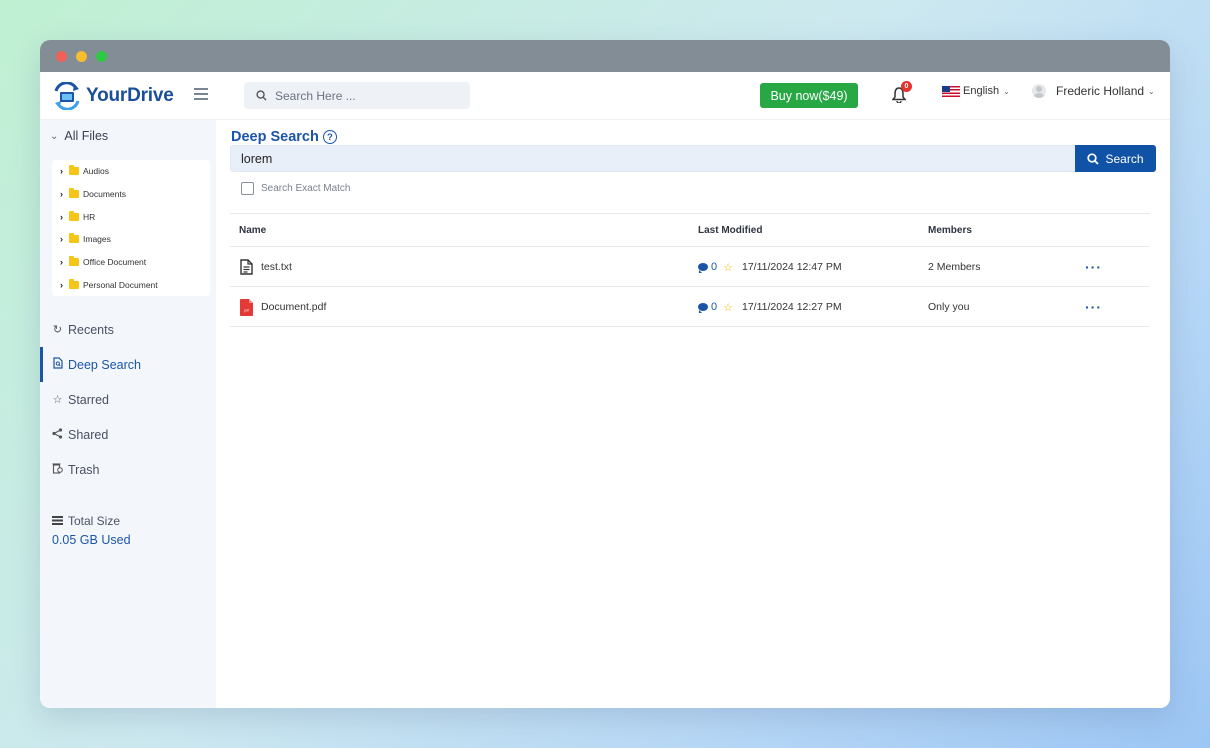 Image resolution: width=1210 pixels, height=748 pixels. What do you see at coordinates (120, 284) in the screenshot?
I see `folder-label: Personal Document` at bounding box center [120, 284].